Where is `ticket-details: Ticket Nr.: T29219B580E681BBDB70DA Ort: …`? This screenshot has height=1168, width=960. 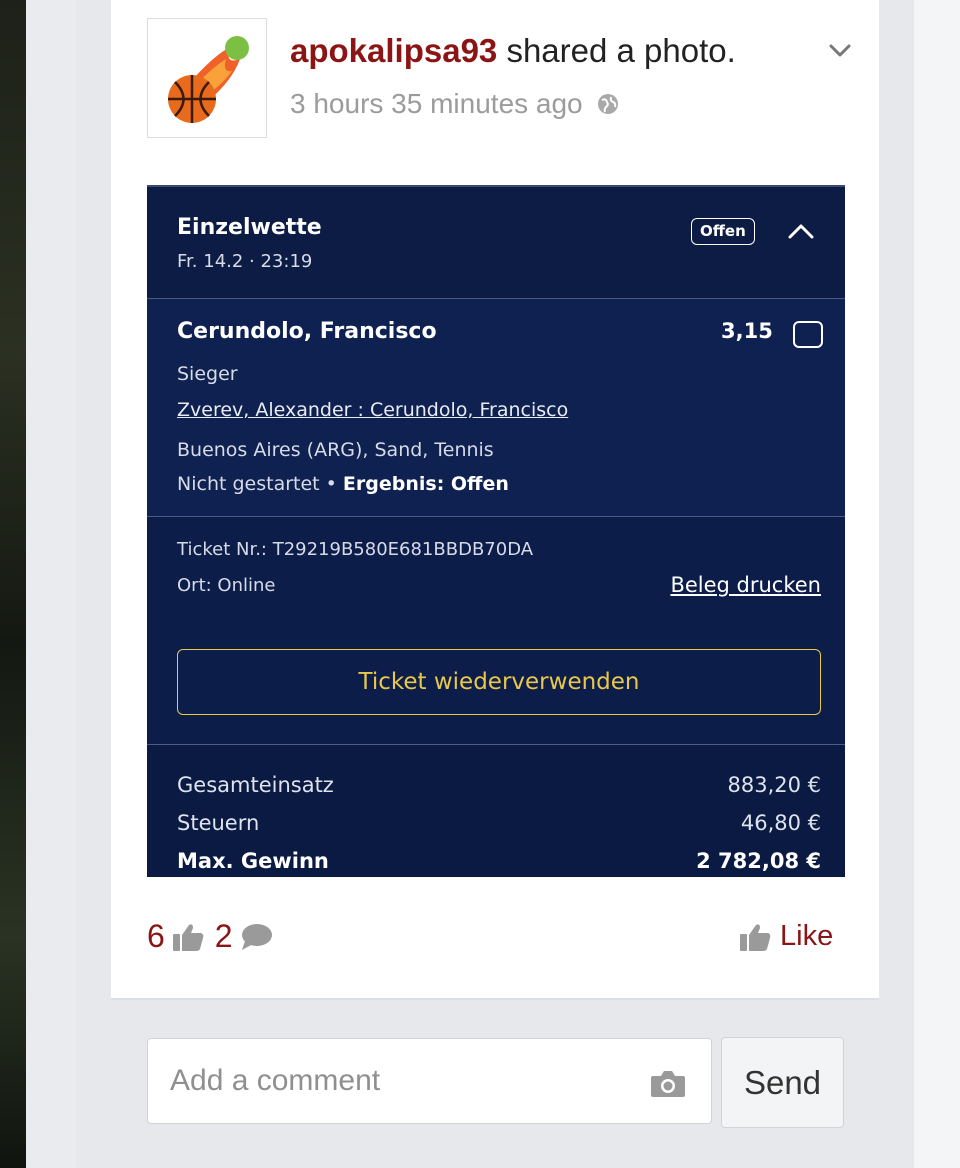
ticket-details: Ticket Nr.: T29219B580E681BBDB70DA Ort: … is located at coordinates (496, 631).